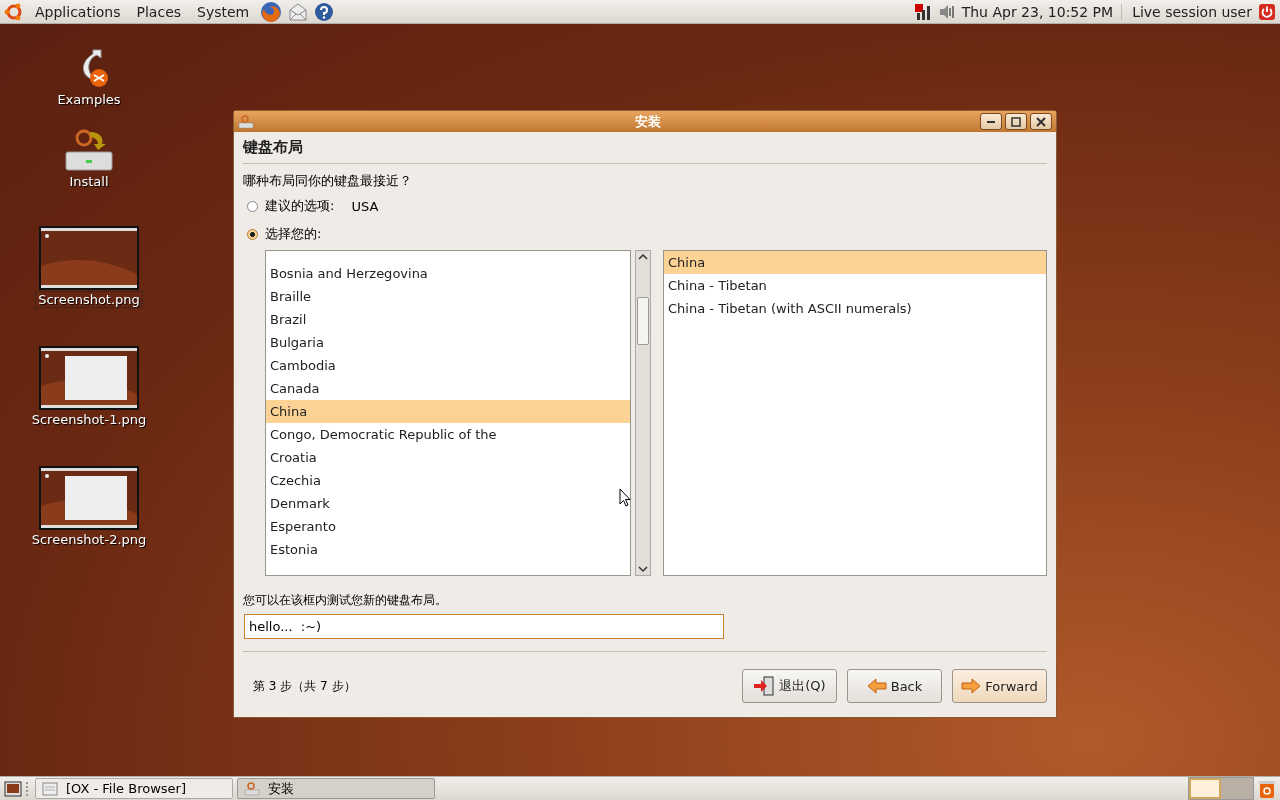  What do you see at coordinates (1190, 11) in the screenshot?
I see `session-user: Live session user` at bounding box center [1190, 11].